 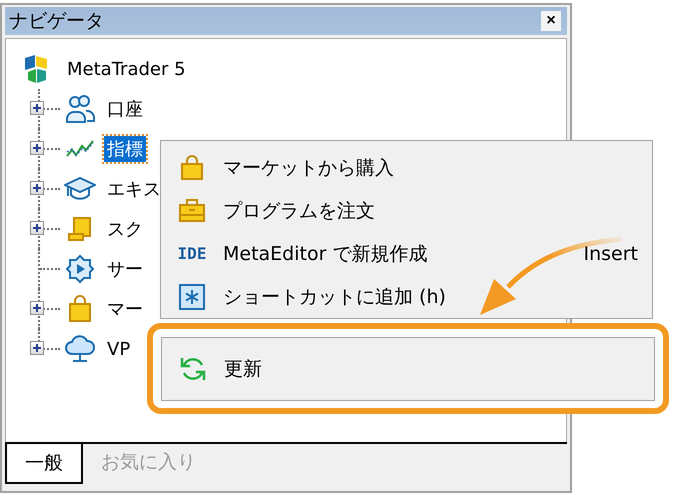 What do you see at coordinates (192, 211) in the screenshot?
I see `briefcase-icon` at bounding box center [192, 211].